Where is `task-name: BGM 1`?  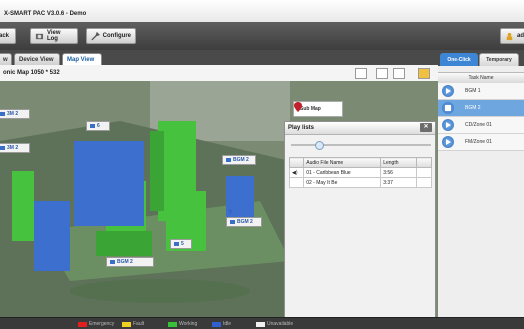 task-name: BGM 1 is located at coordinates (473, 91).